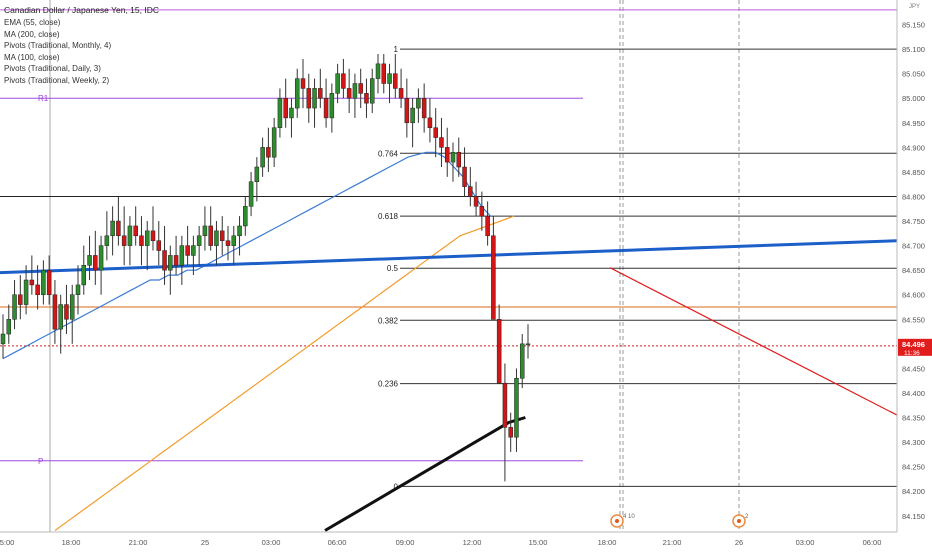  What do you see at coordinates (32, 35) in the screenshot?
I see `indicator-legend-item: MA (200, close)` at bounding box center [32, 35].